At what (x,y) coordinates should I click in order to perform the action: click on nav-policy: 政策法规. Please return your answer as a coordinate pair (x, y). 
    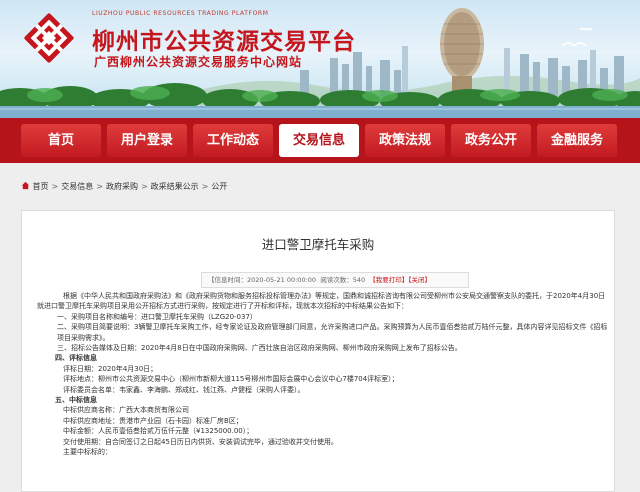
    Looking at the image, I should click on (405, 140).